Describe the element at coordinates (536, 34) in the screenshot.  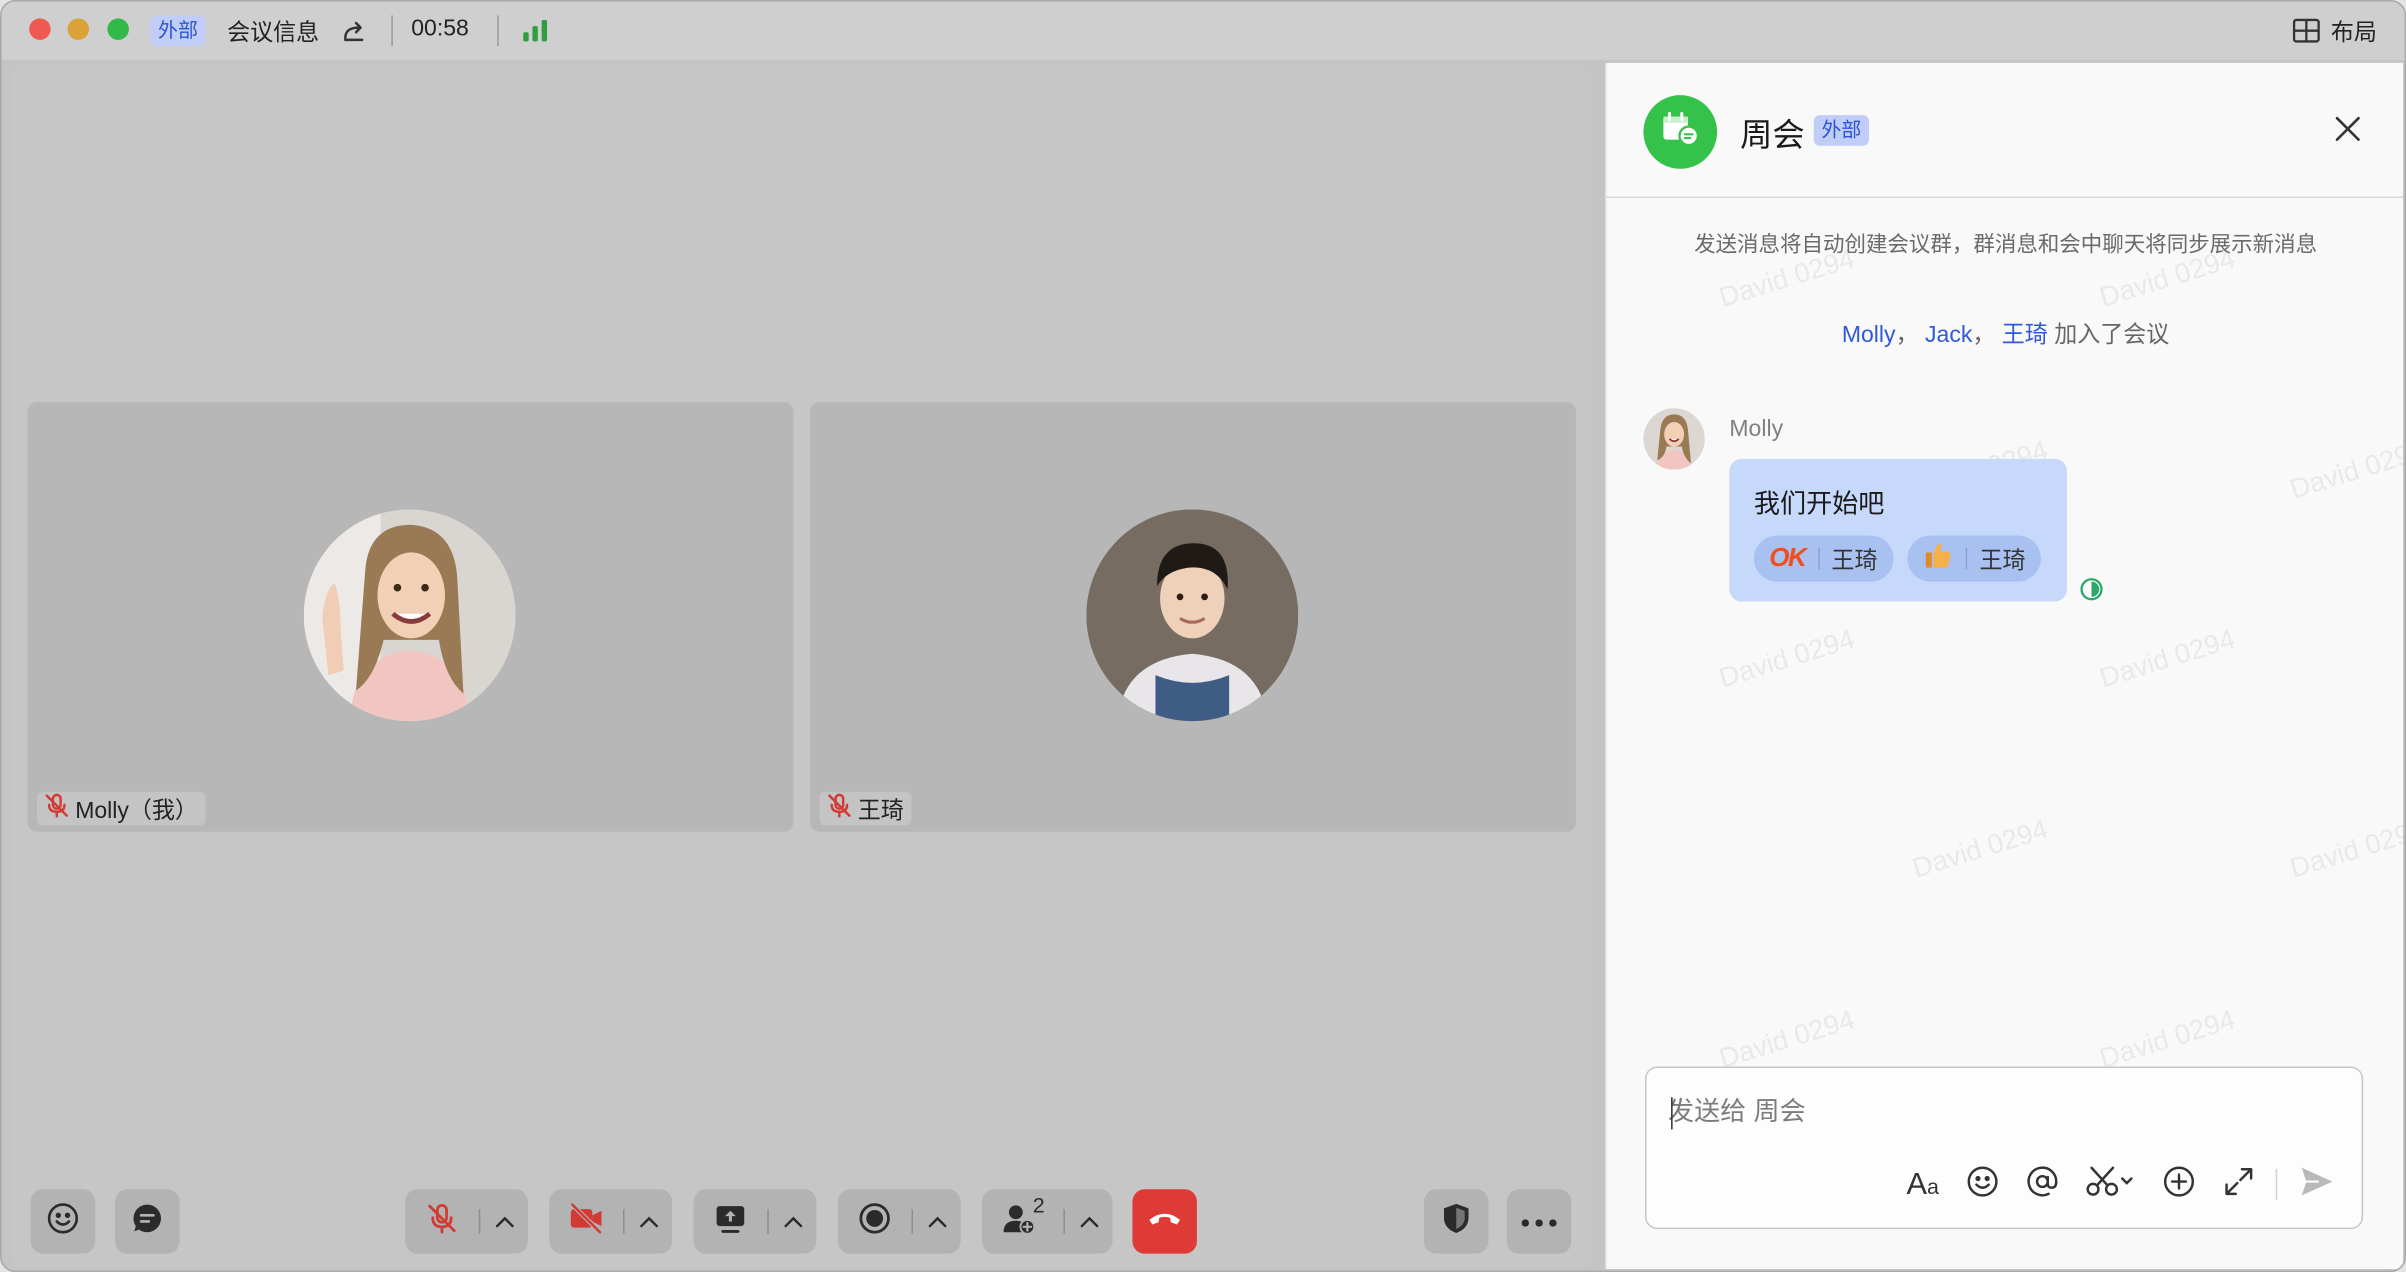
I see `signal-strength-icon` at that location.